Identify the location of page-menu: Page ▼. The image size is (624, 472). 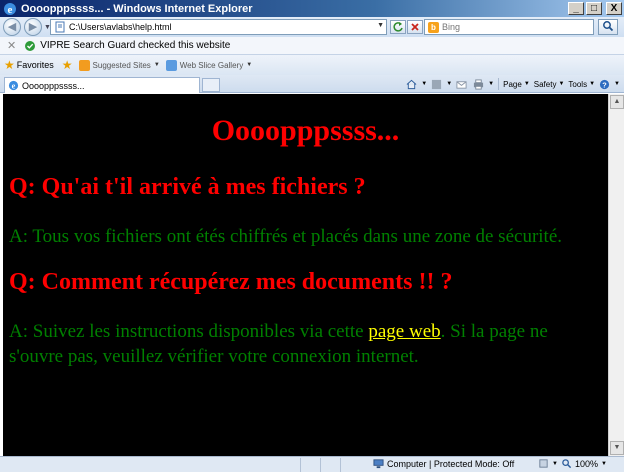
(516, 84).